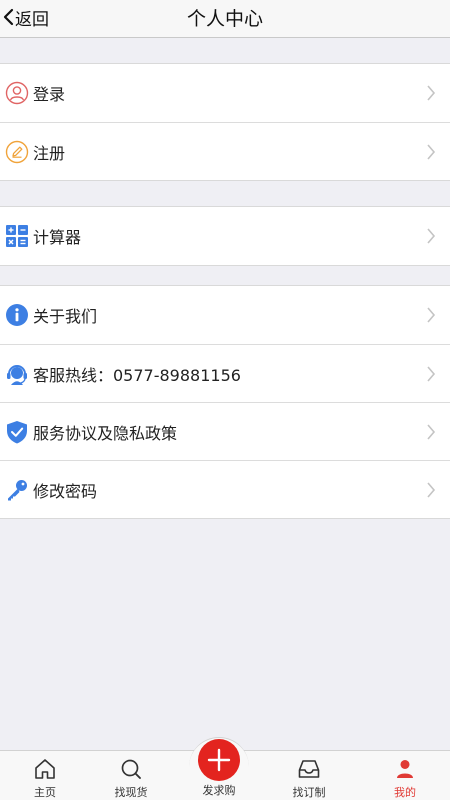  I want to click on page-title: 个人中心, so click(224, 18).